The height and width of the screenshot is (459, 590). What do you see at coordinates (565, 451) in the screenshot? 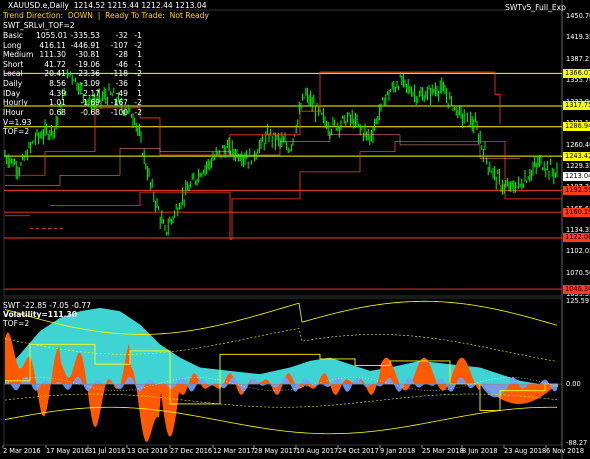
I see `time-axis-label: 6 Nov 2018` at bounding box center [565, 451].